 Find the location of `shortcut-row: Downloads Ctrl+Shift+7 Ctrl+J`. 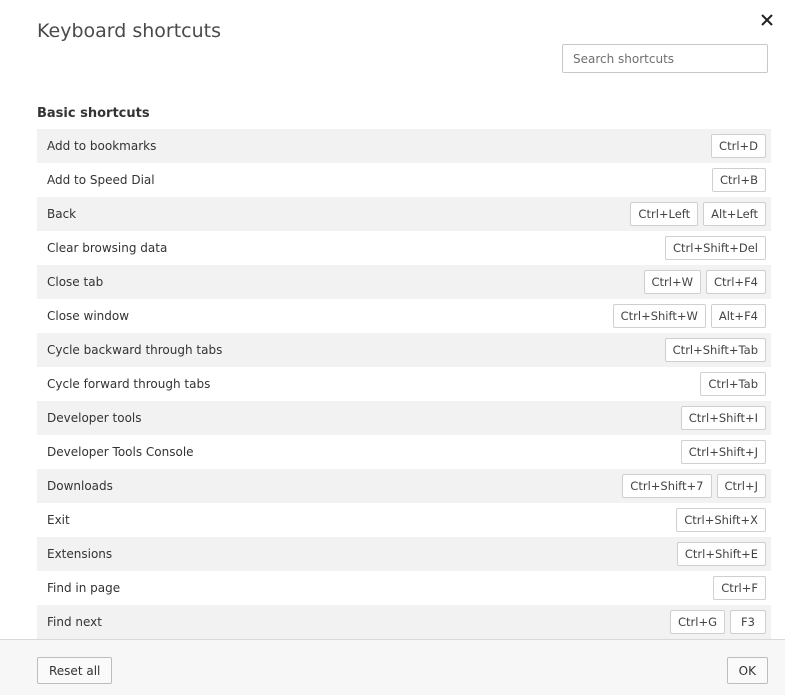

shortcut-row: Downloads Ctrl+Shift+7 Ctrl+J is located at coordinates (404, 486).